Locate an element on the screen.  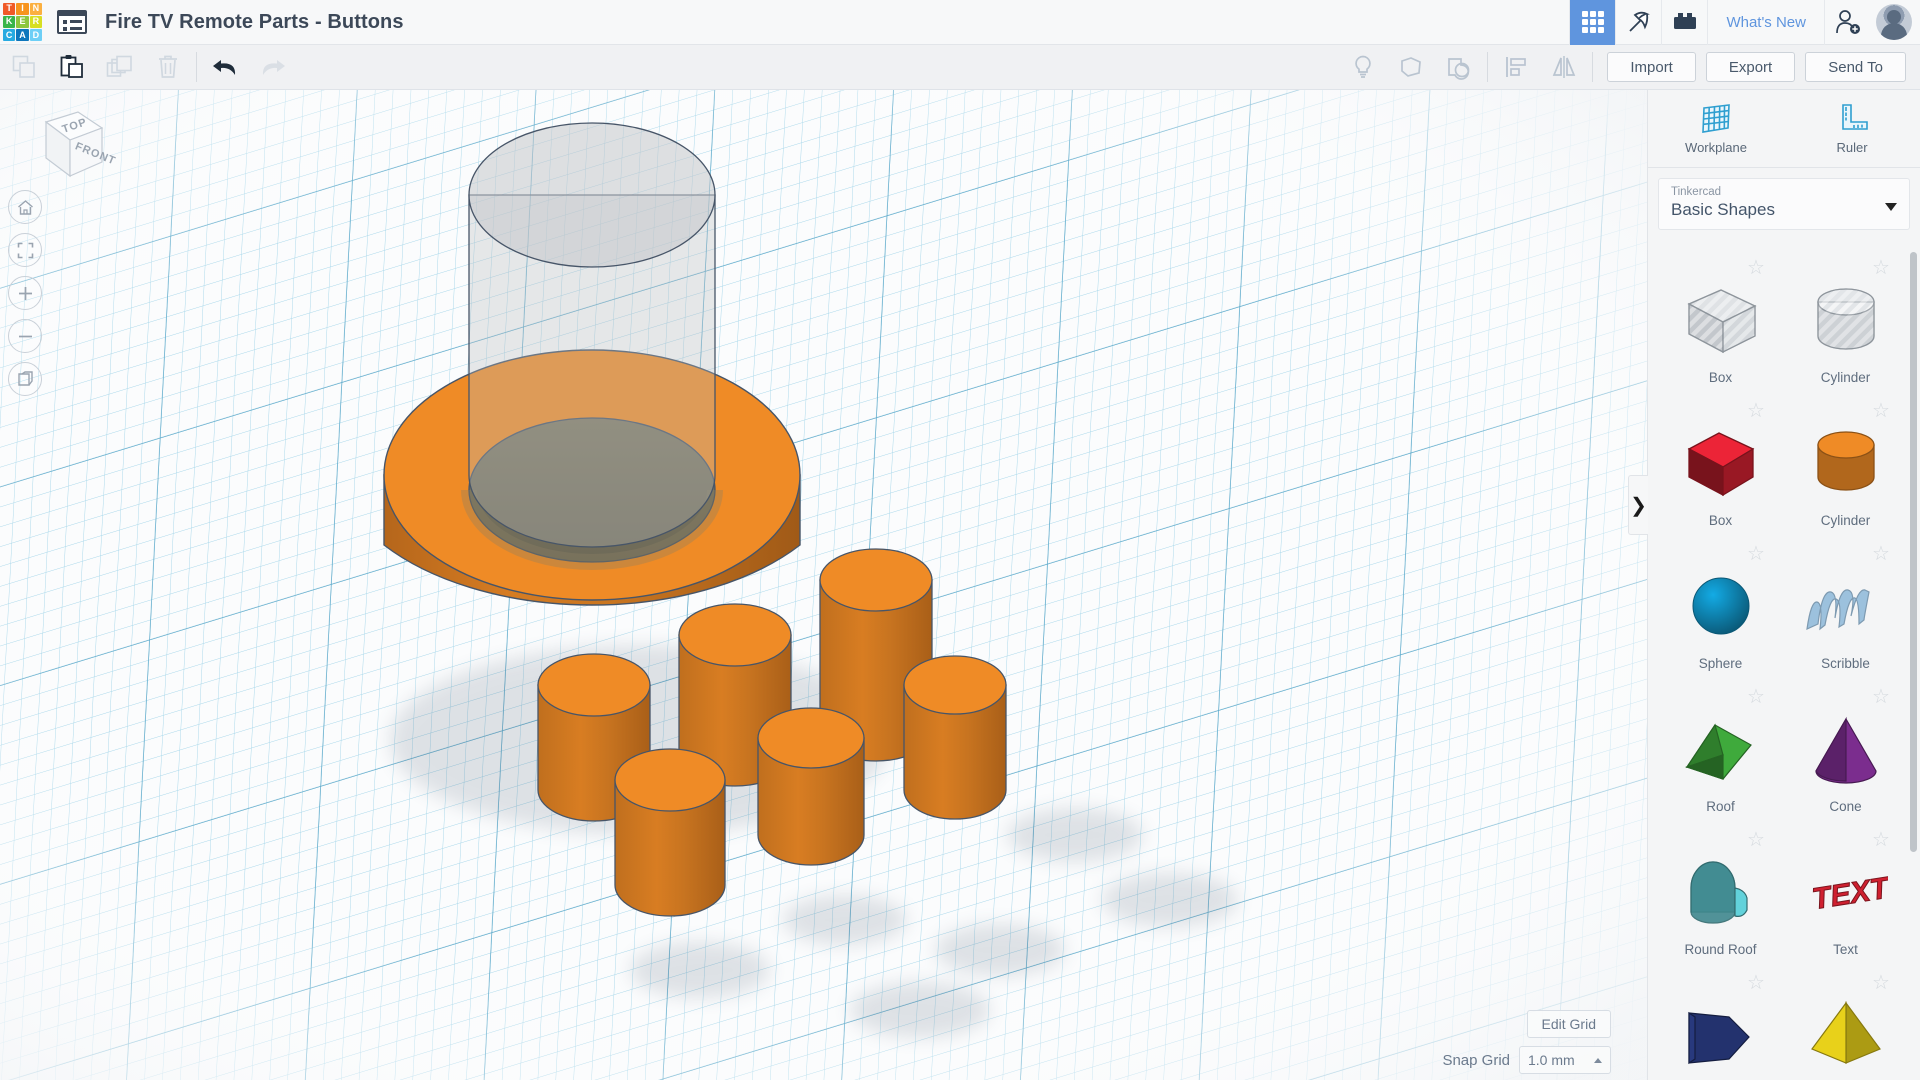
shape-label: Cone is located at coordinates (1845, 806).